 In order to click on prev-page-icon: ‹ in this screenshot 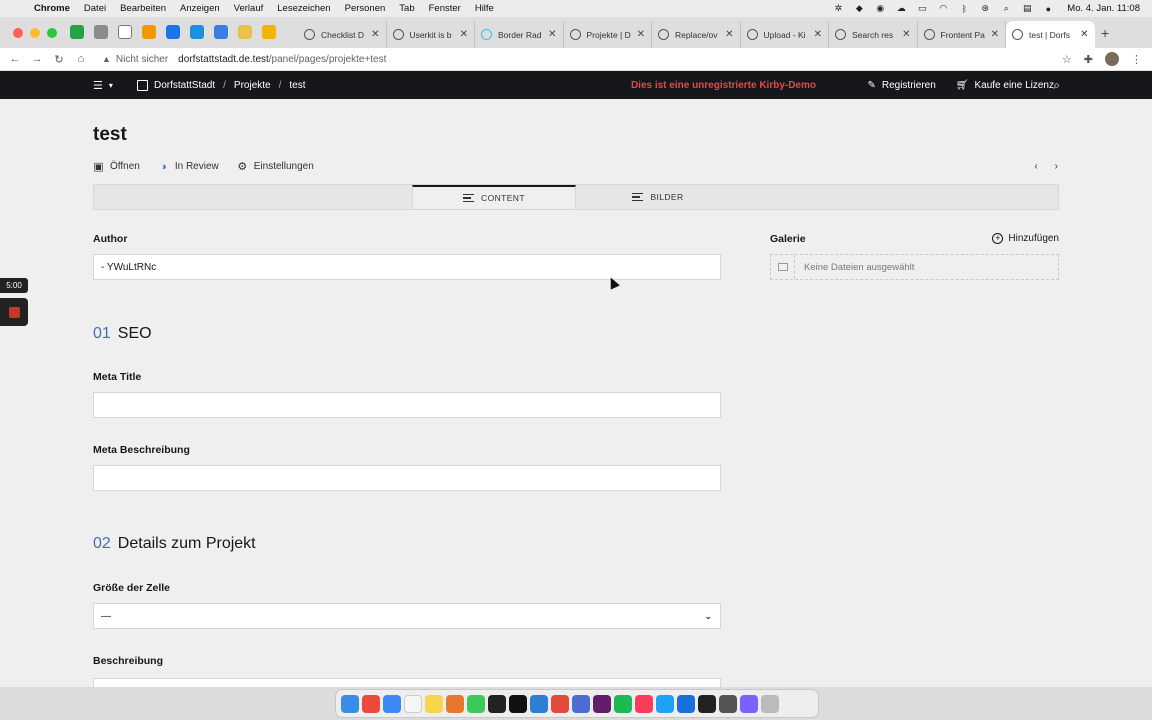, I will do `click(1035, 166)`.